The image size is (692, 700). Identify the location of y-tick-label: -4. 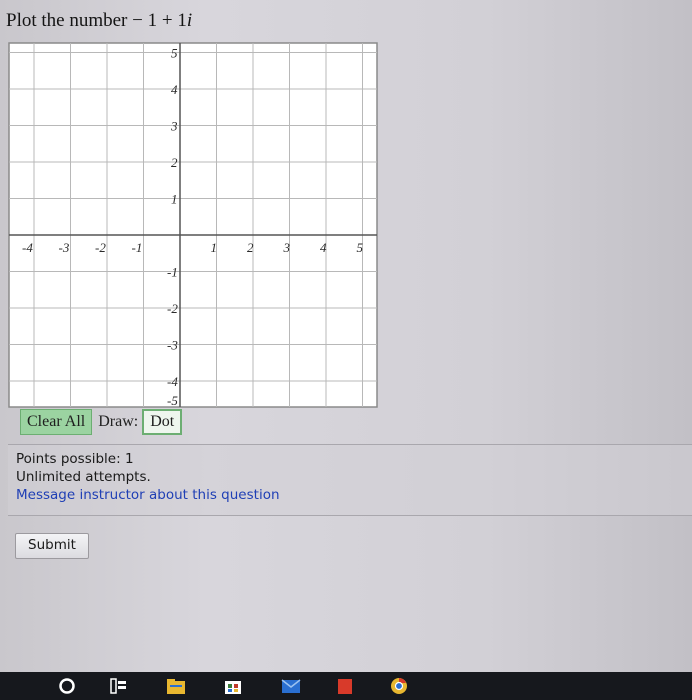
(172, 381).